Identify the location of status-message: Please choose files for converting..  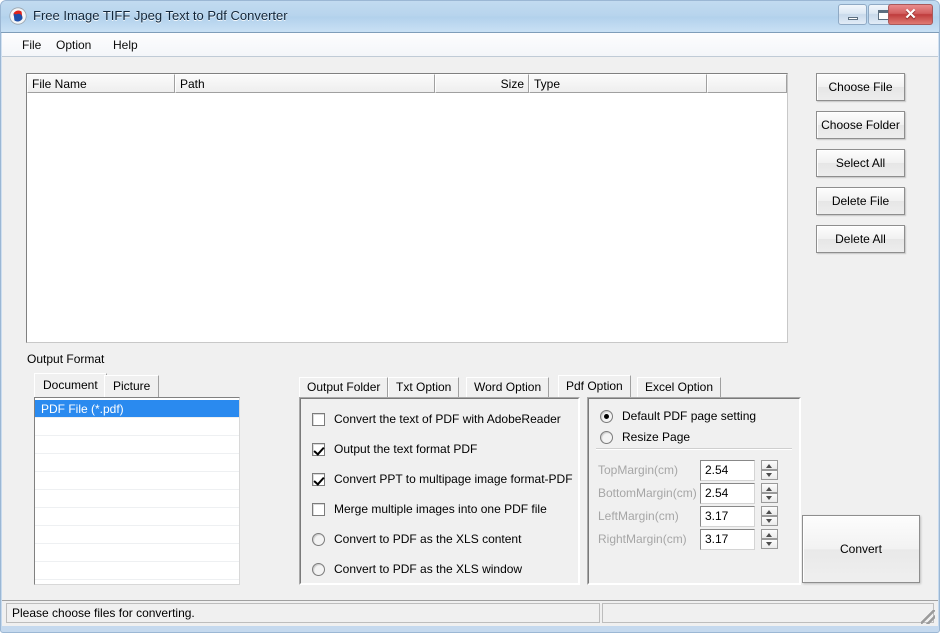
(303, 613).